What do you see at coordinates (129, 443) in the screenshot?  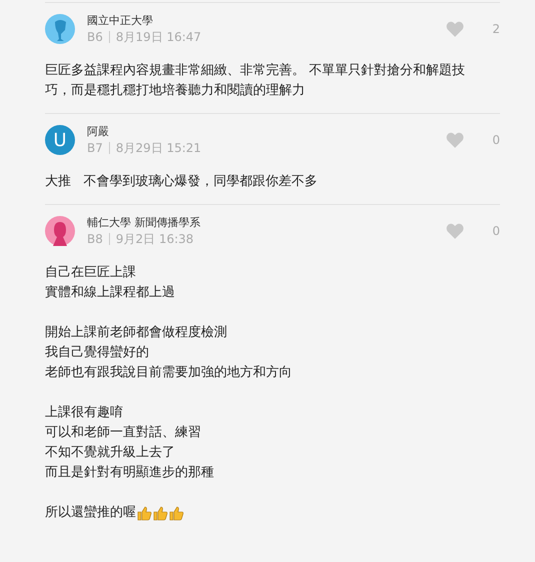 I see `comment-text: 上課很有趣唷 可以和老師一直對話、練習 不知不覺就升級上去了 而且是針對有明顯進步的那種` at bounding box center [129, 443].